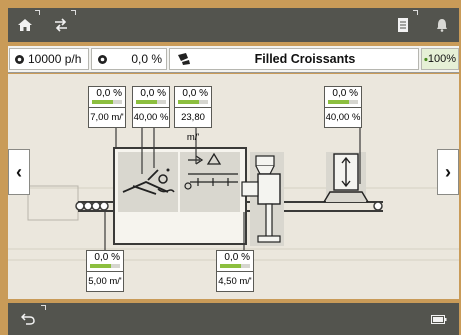  Describe the element at coordinates (195, 93) in the screenshot. I see `module-3-pct: 0,0 %` at that location.